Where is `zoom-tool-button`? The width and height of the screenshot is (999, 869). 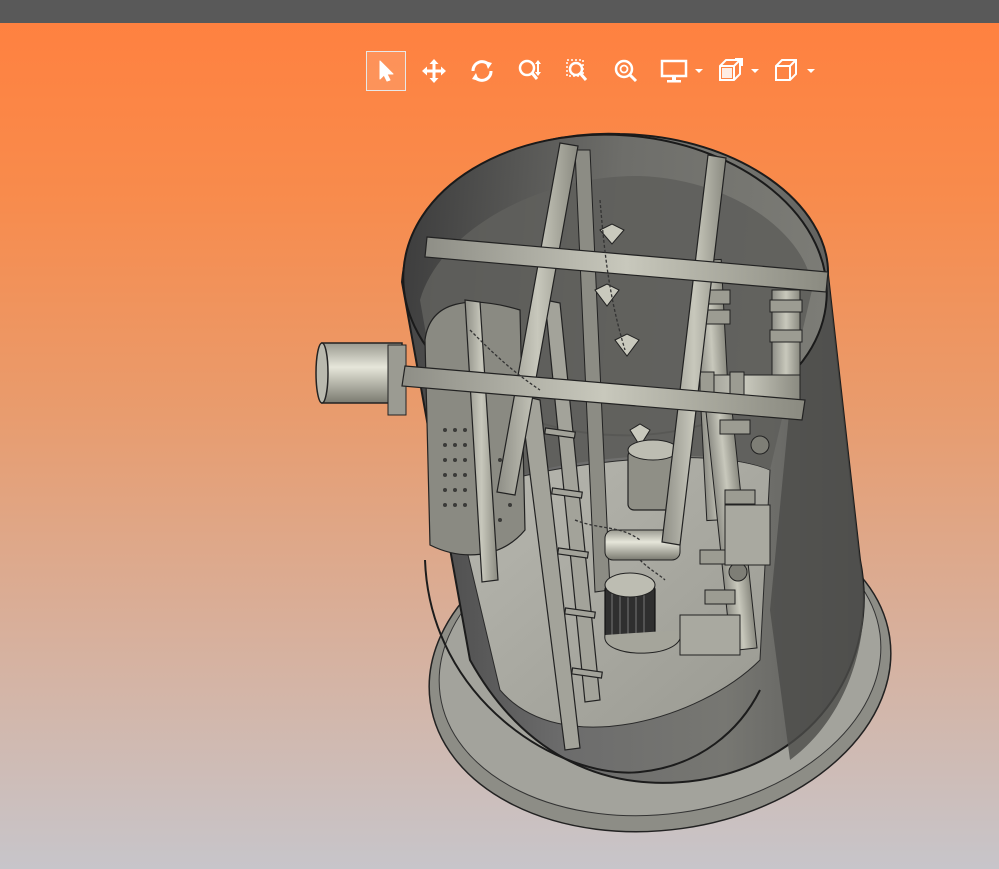 zoom-tool-button is located at coordinates (530, 71).